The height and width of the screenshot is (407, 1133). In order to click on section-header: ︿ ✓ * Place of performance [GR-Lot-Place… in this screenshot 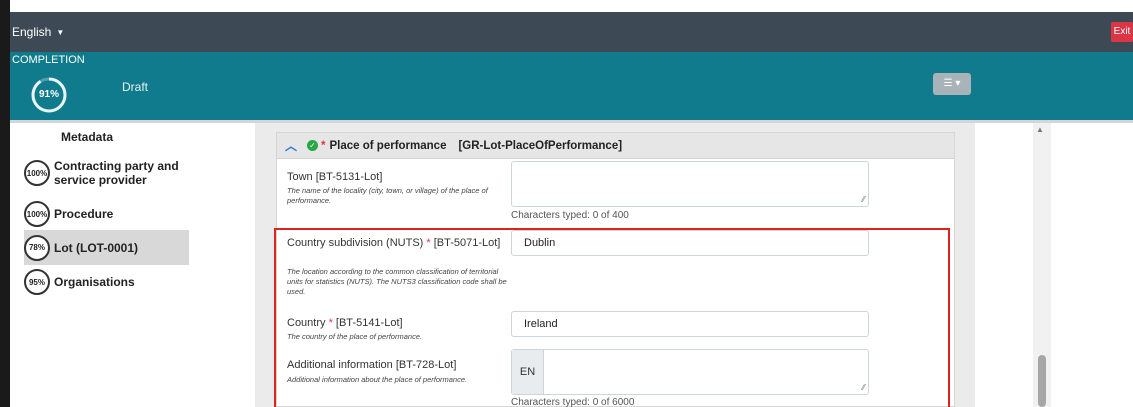, I will do `click(615, 146)`.